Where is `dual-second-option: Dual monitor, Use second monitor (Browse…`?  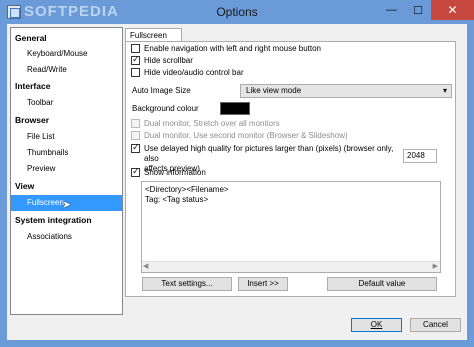
dual-second-option: Dual monitor, Use second monitor (Browse… is located at coordinates (239, 136).